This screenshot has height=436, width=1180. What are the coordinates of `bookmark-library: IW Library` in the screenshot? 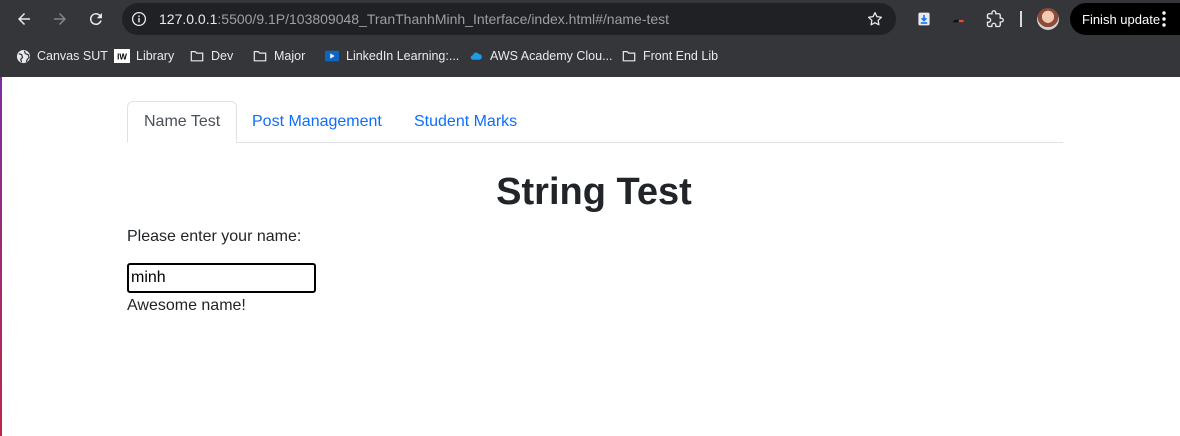 It's located at (144, 56).